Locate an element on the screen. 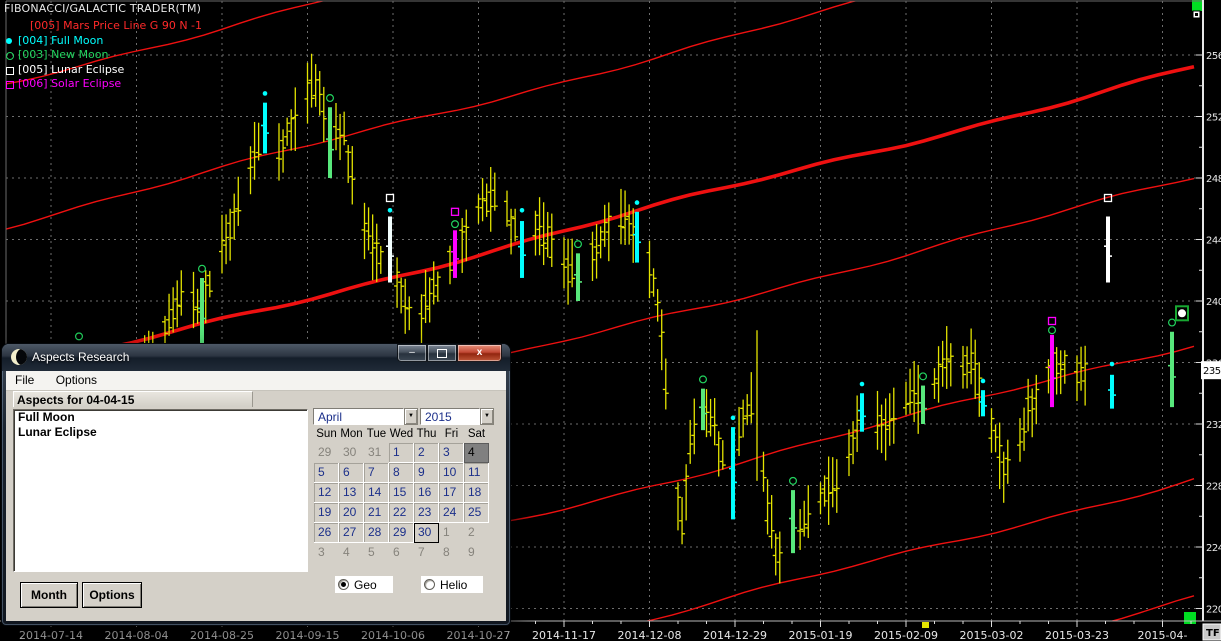 The image size is (1221, 641). weekday-header-row: Sun Mon Tue Wed Thu Fri Sat is located at coordinates (401, 435).